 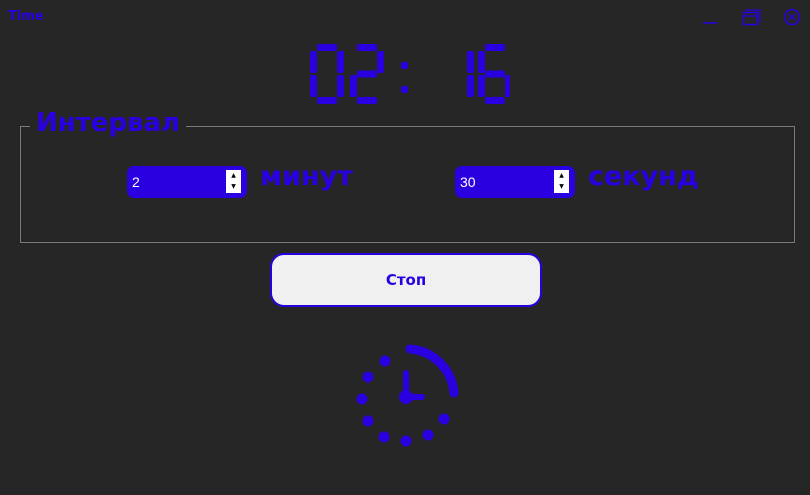 What do you see at coordinates (136, 182) in the screenshot?
I see `minutes-value: 2` at bounding box center [136, 182].